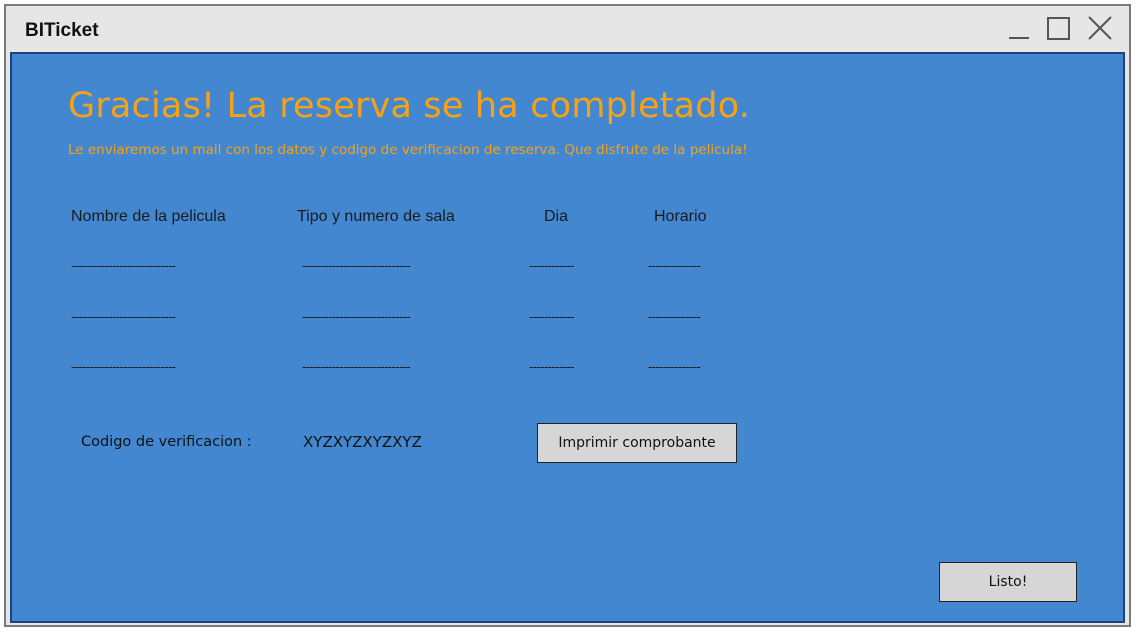  Describe the element at coordinates (62, 30) in the screenshot. I see `window-title: BITicket` at that location.